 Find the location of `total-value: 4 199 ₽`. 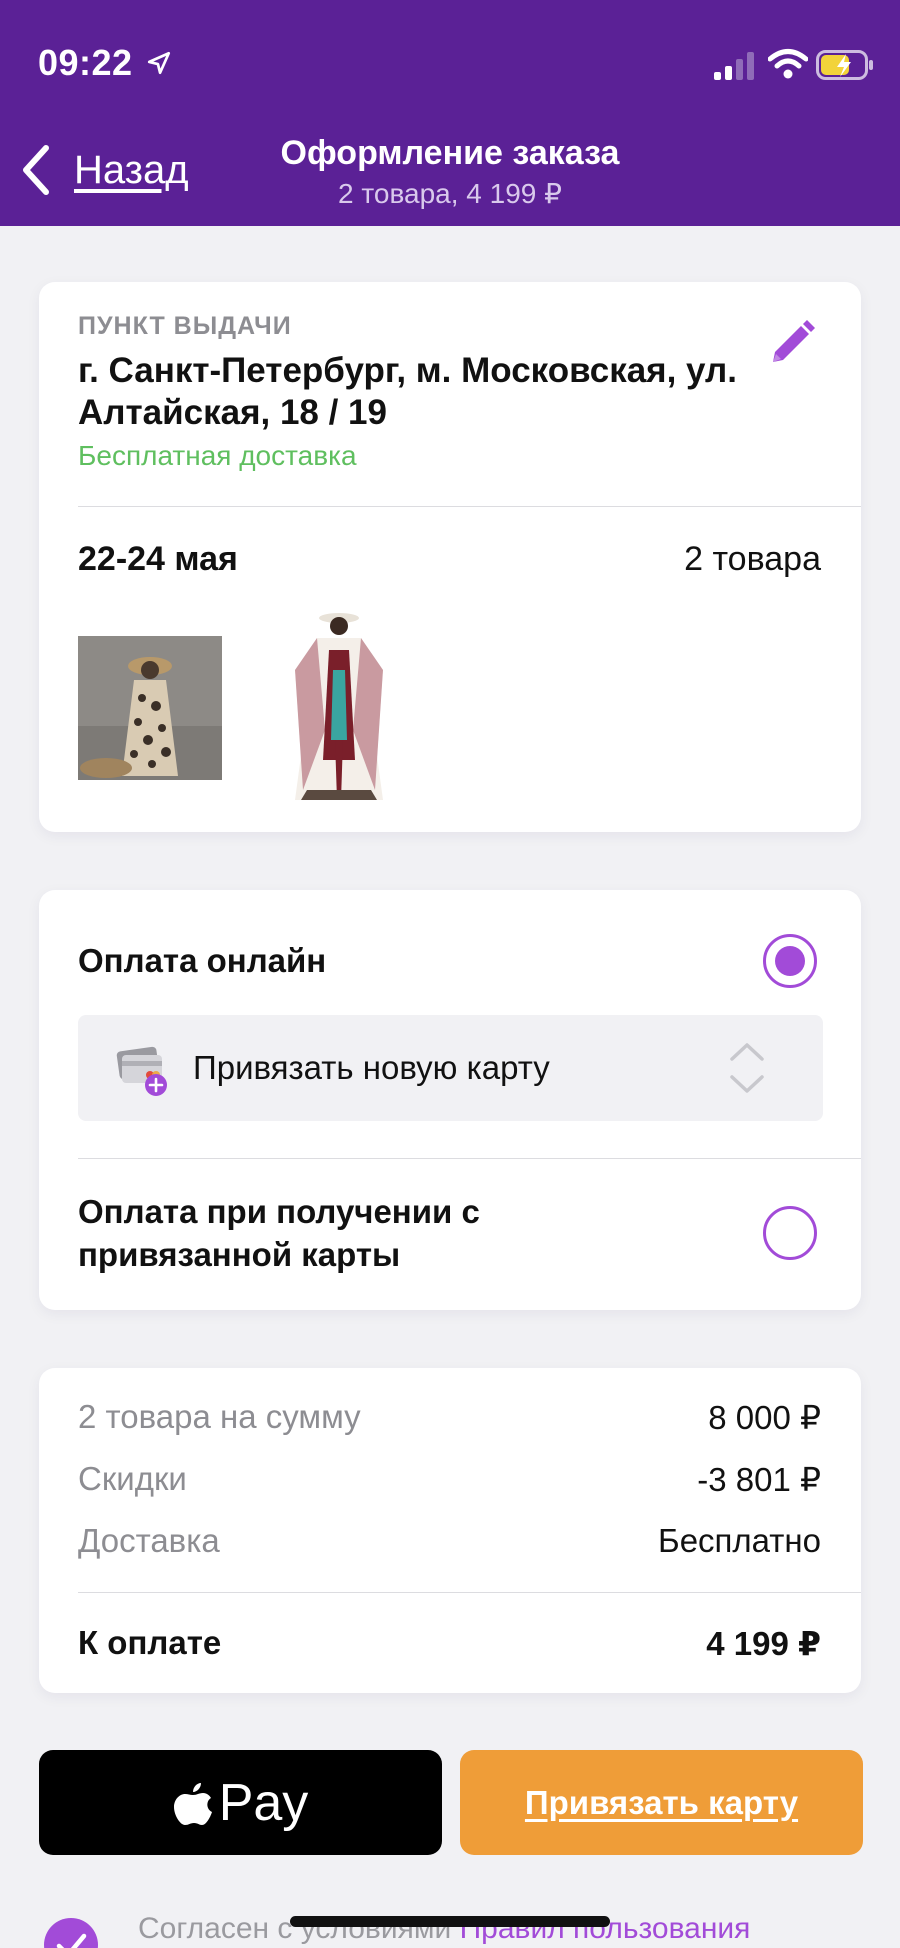

total-value: 4 199 ₽ is located at coordinates (763, 1643).